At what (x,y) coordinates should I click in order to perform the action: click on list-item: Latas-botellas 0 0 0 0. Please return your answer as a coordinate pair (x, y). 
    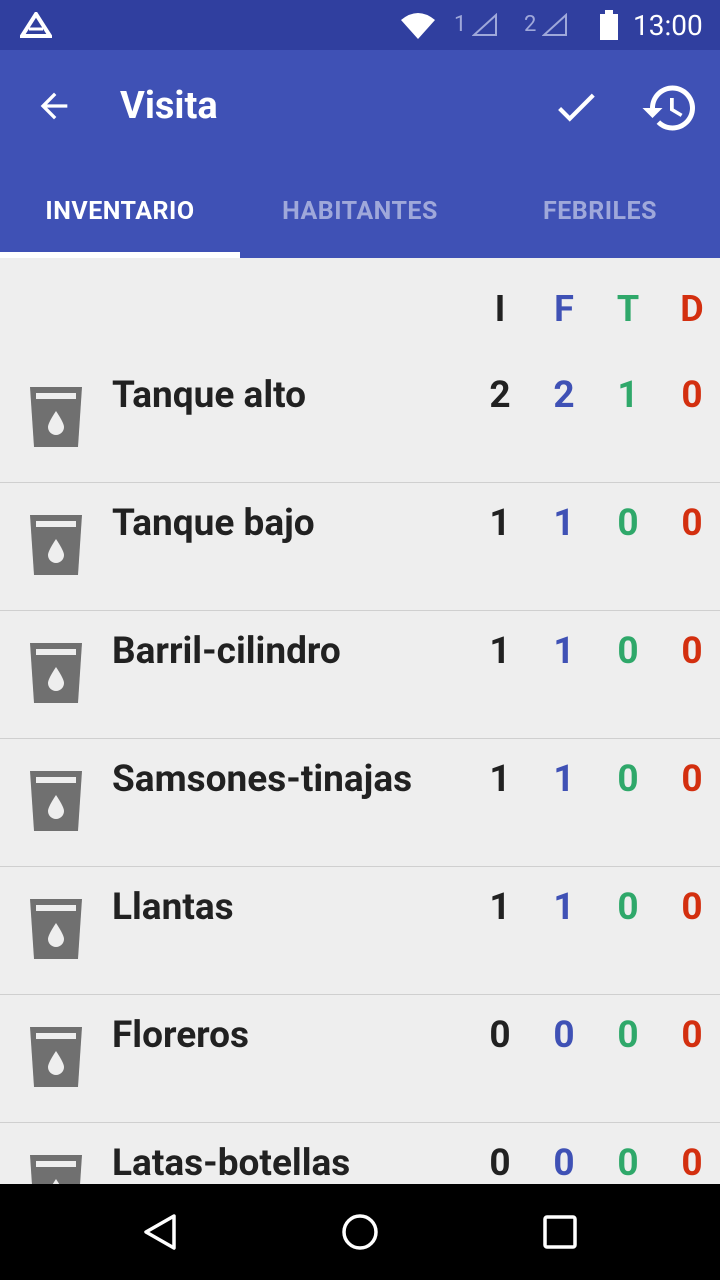
    Looking at the image, I should click on (360, 1153).